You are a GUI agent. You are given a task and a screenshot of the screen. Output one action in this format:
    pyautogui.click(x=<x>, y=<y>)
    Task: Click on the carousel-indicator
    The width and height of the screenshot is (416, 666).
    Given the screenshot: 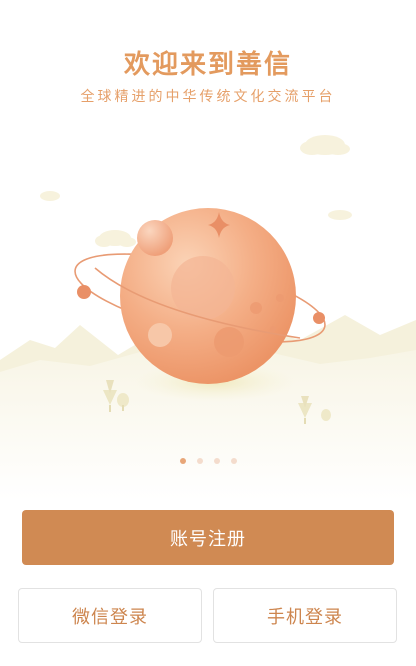 What is the action you would take?
    pyautogui.click(x=208, y=461)
    